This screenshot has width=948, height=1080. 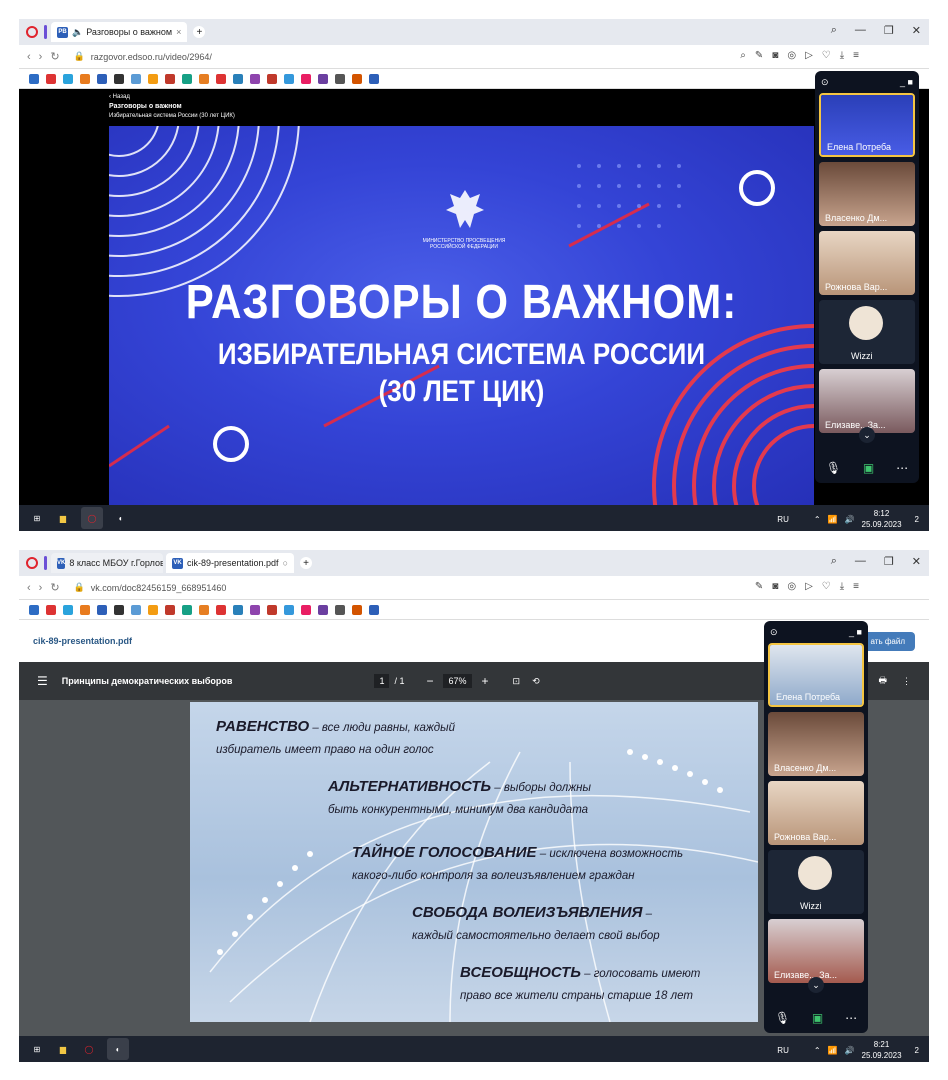 I want to click on search-page-icon: ⌕, so click(x=743, y=55).